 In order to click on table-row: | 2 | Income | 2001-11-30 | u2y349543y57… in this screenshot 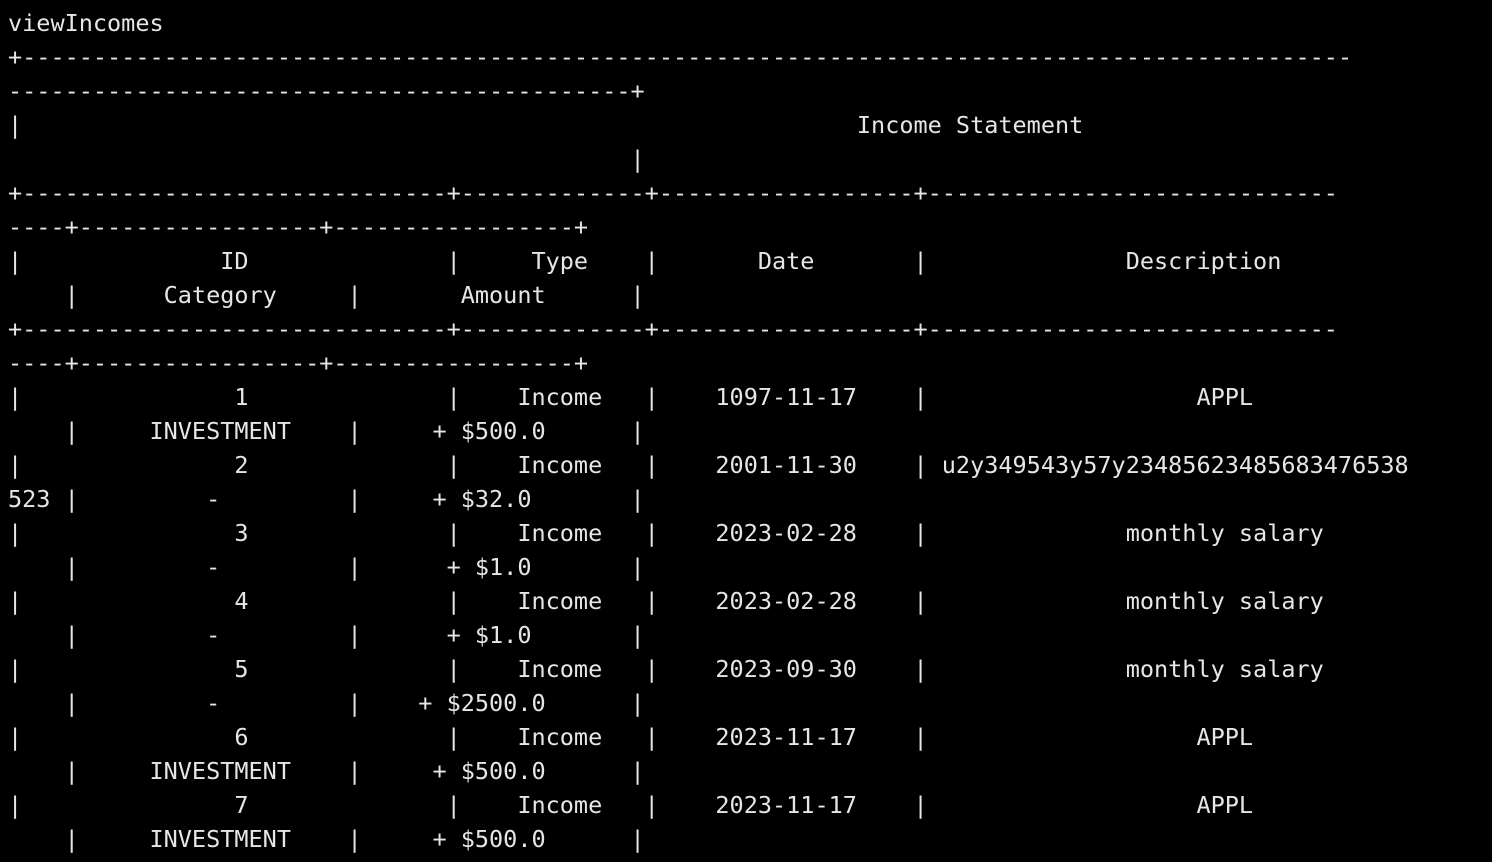, I will do `click(708, 465)`.